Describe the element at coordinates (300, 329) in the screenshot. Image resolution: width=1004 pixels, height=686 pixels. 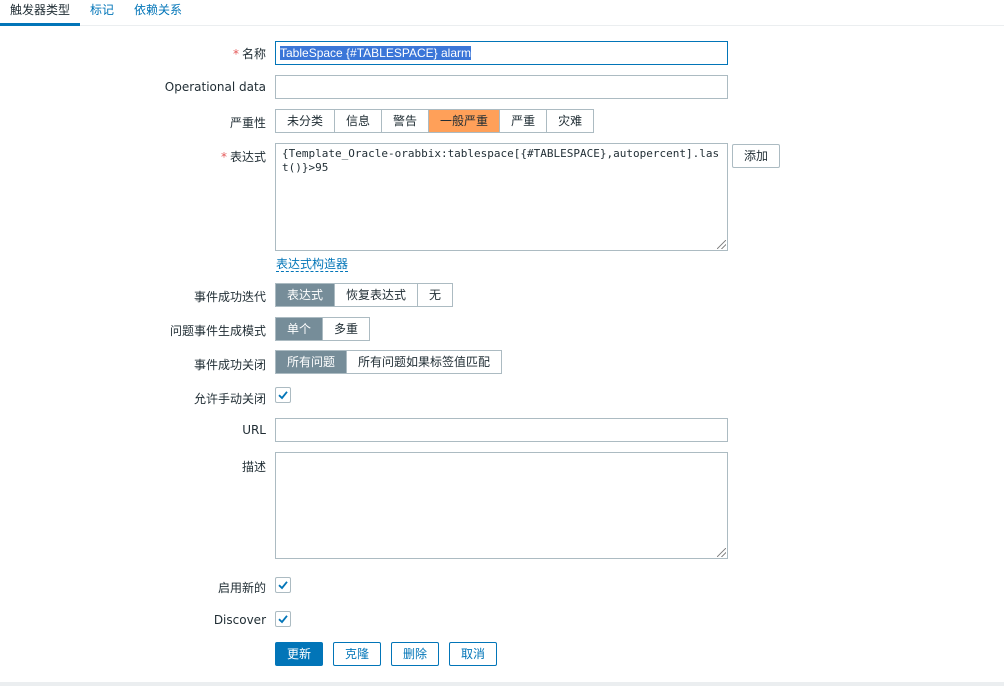
I see `problem-mode-single: 单个` at that location.